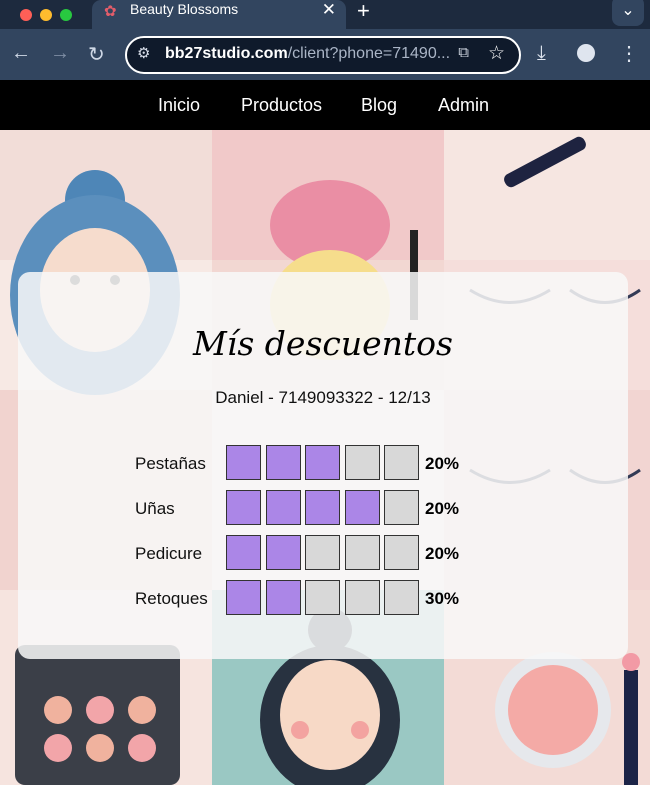 This screenshot has width=650, height=785. Describe the element at coordinates (323, 397) in the screenshot. I see `client-info: Daniel - 7149093322 - 12/13` at that location.